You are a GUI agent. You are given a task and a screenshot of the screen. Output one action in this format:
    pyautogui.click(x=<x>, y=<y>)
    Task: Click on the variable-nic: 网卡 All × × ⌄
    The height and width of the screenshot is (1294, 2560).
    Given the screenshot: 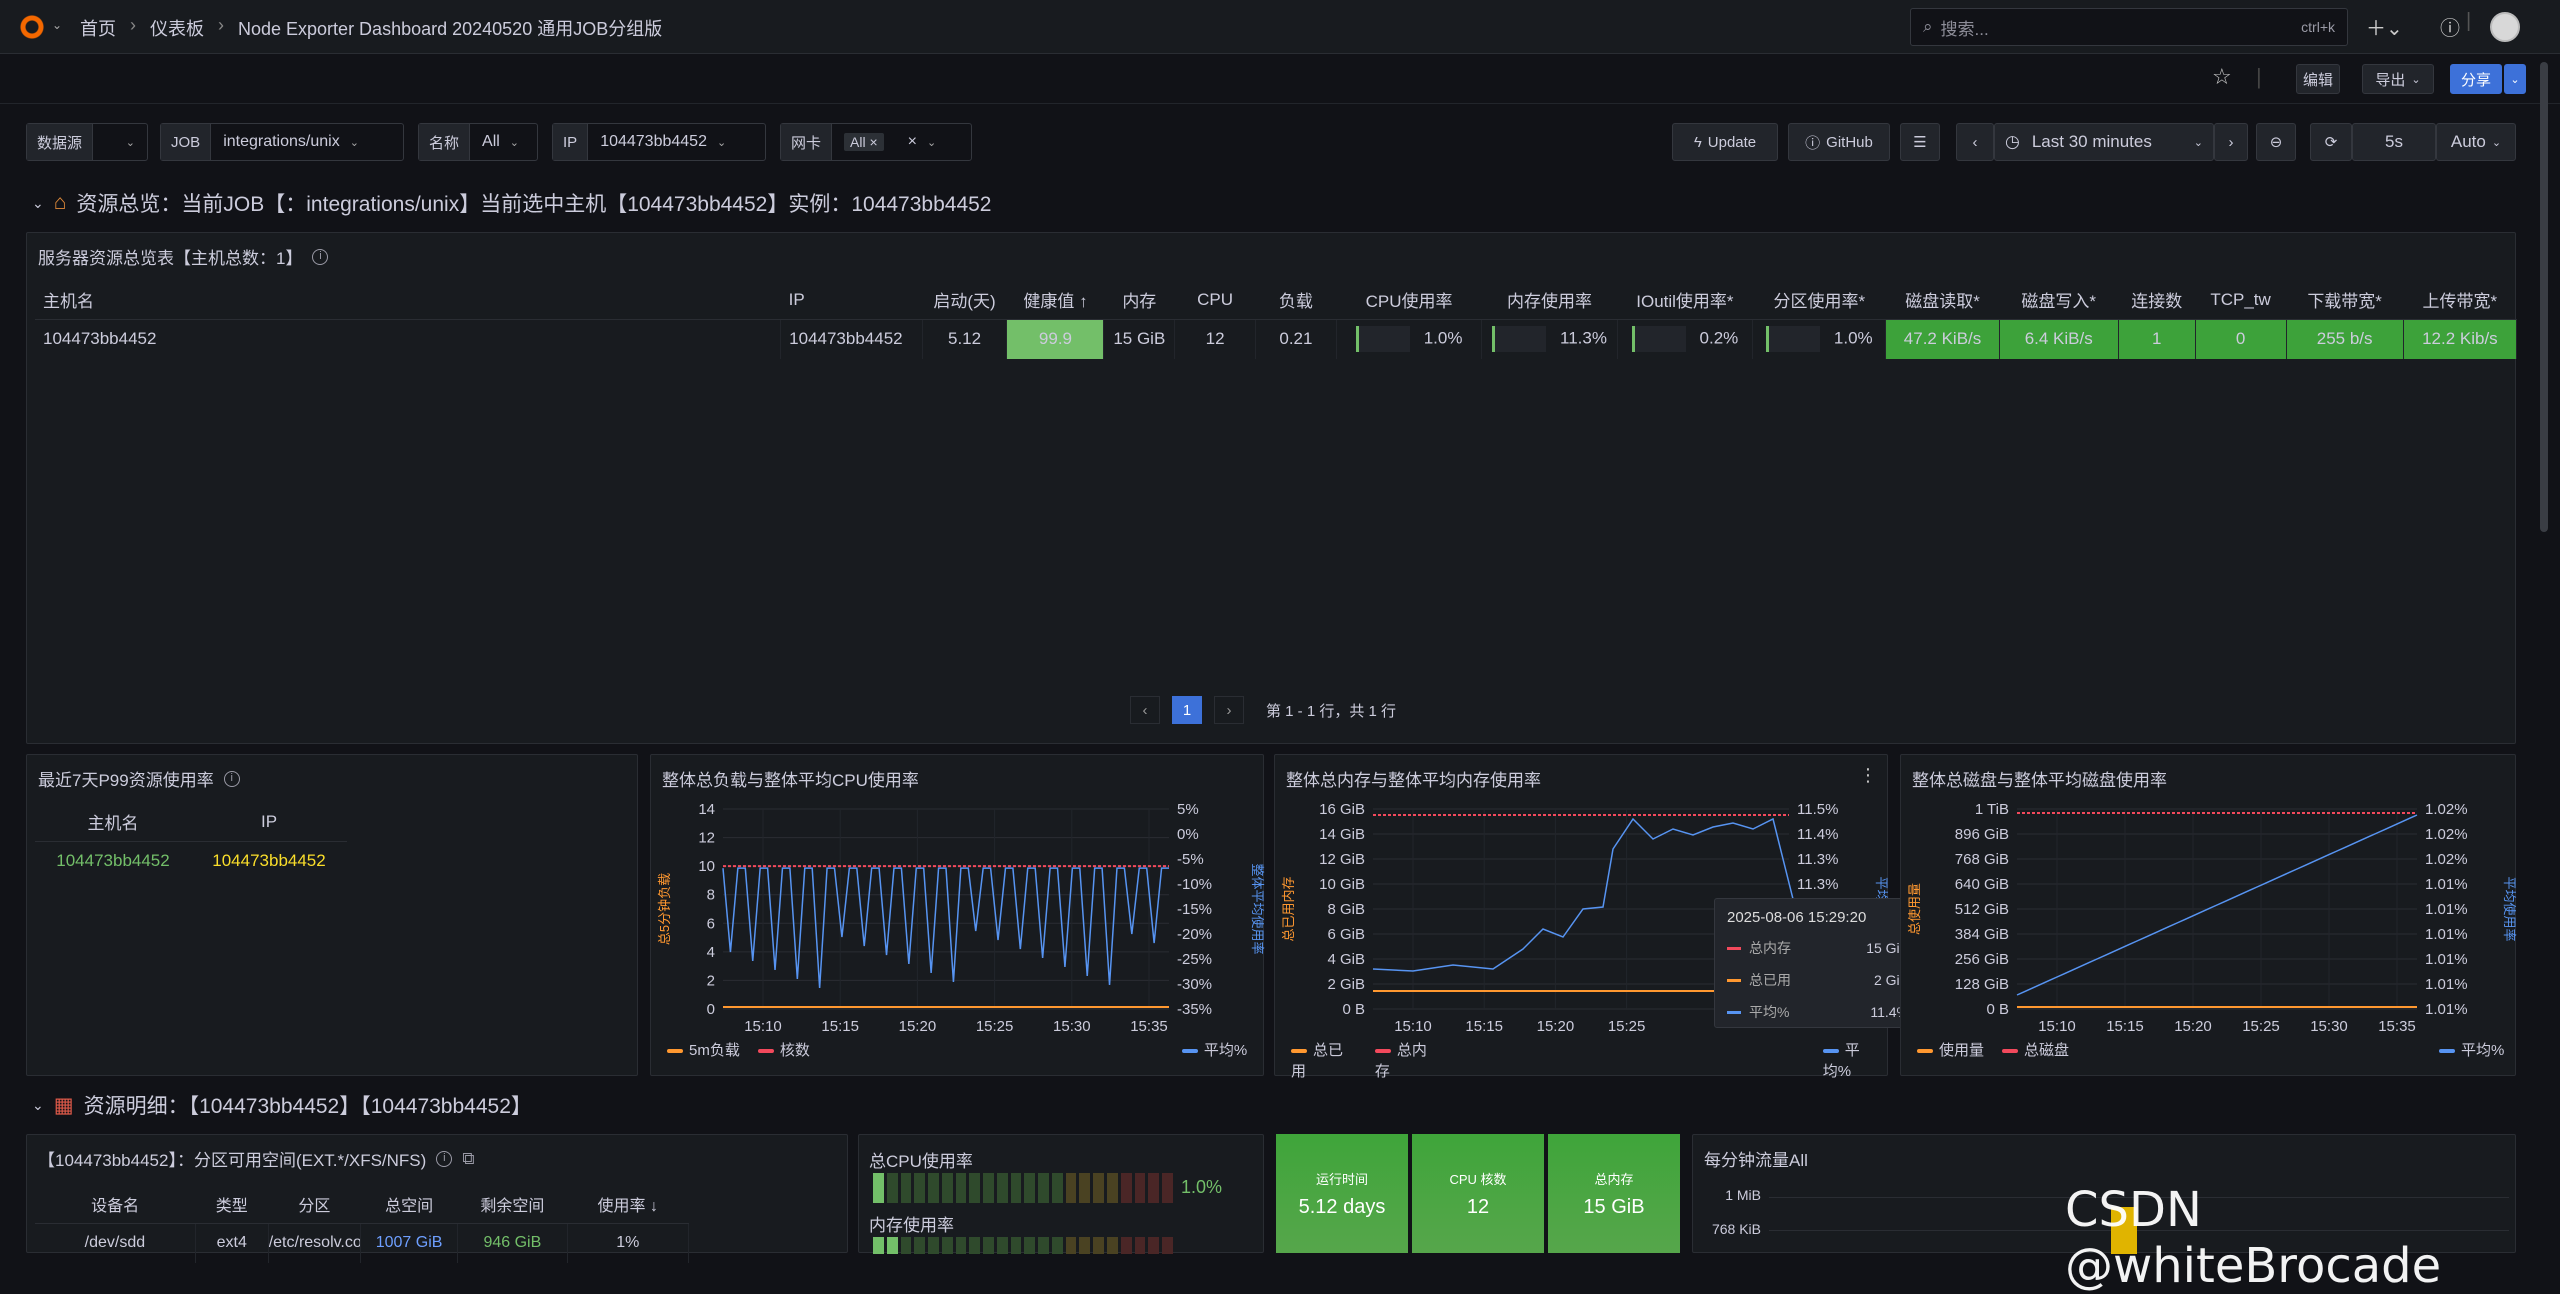 What is the action you would take?
    pyautogui.click(x=876, y=142)
    